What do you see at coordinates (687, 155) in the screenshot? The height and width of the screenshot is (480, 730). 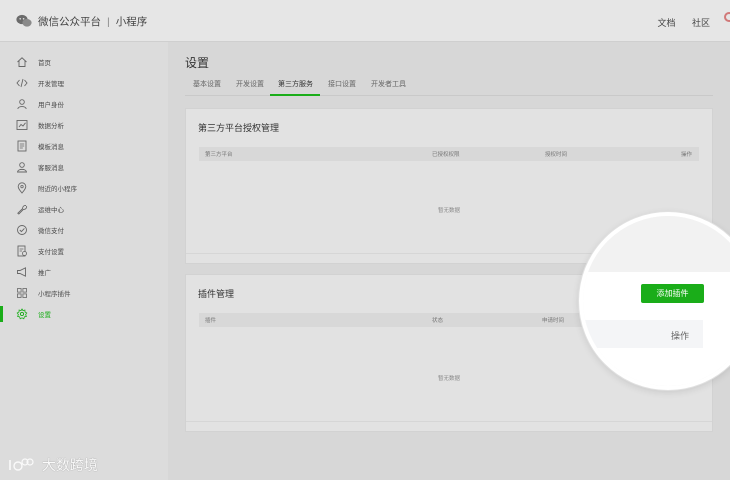 I see `column-header: 操作` at bounding box center [687, 155].